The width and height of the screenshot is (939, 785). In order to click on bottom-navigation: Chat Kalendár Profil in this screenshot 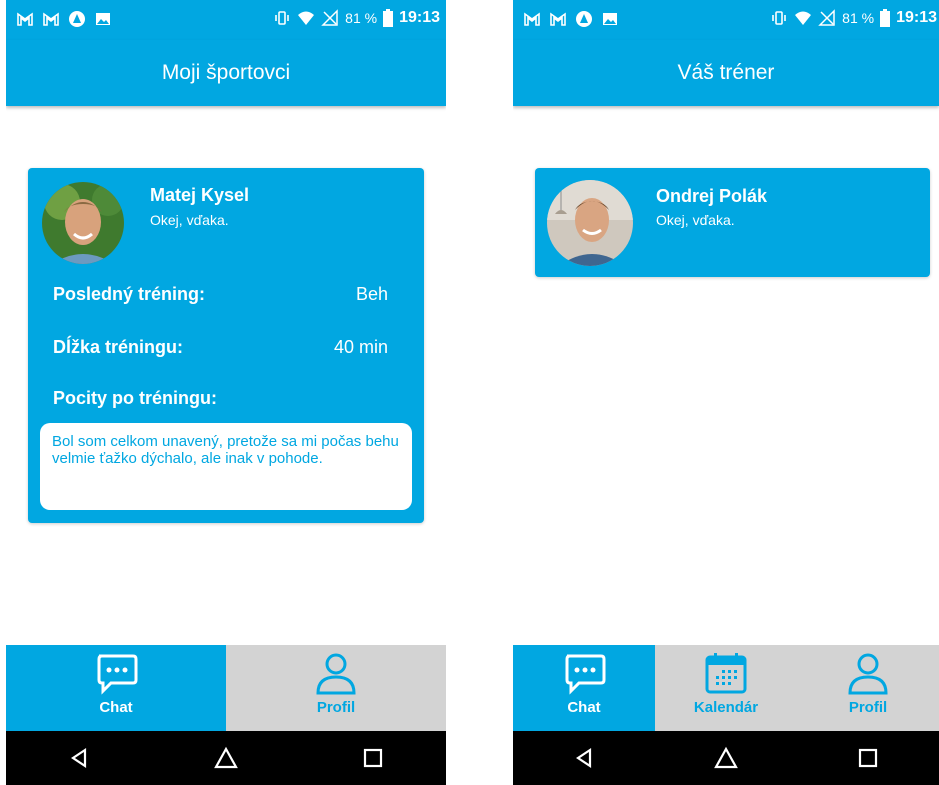, I will do `click(726, 688)`.